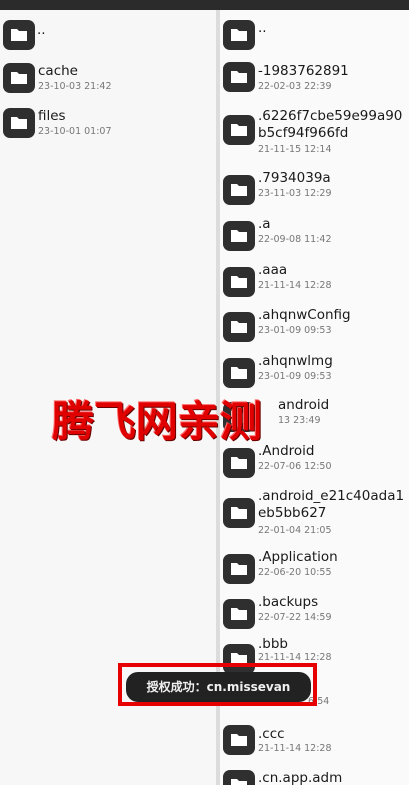  Describe the element at coordinates (204, 5) in the screenshot. I see `status-bar` at that location.